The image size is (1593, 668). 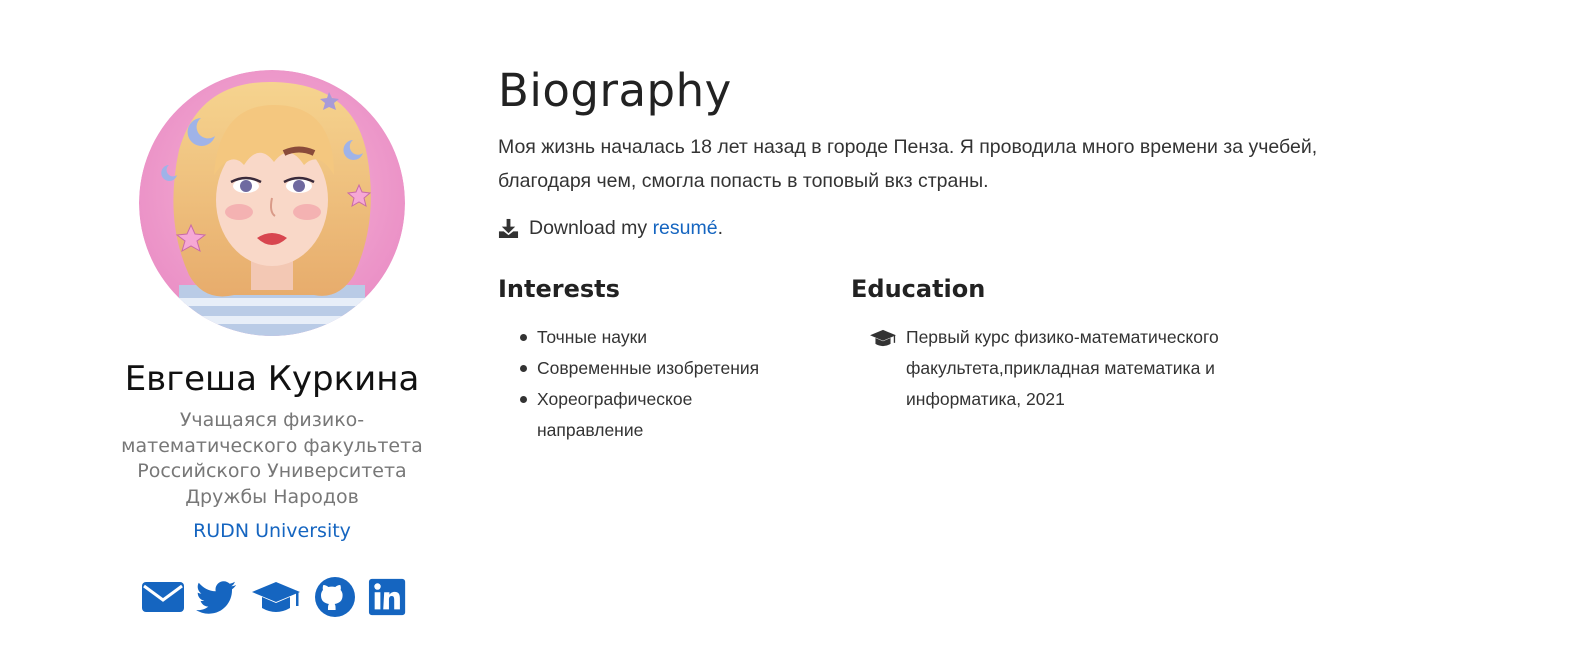 I want to click on twitter-icon, so click(x=216, y=597).